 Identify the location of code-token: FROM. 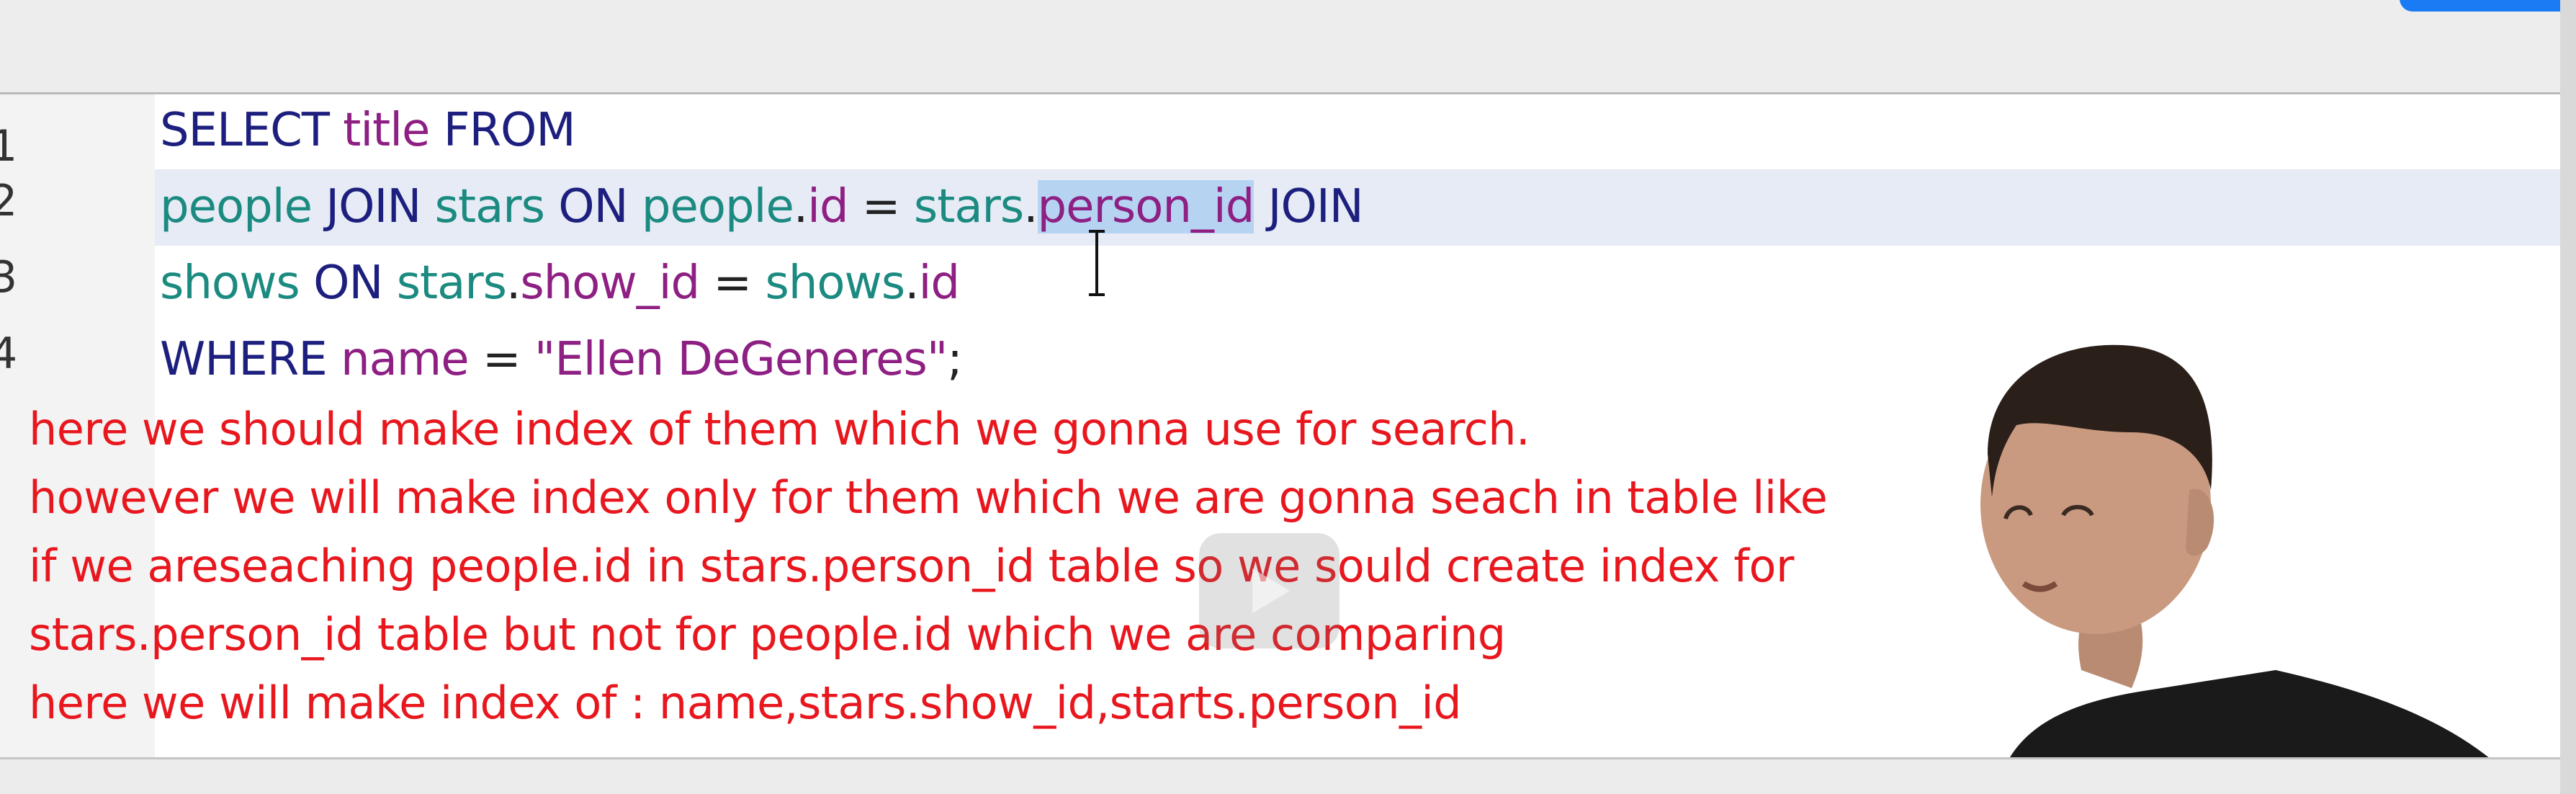
(509, 130).